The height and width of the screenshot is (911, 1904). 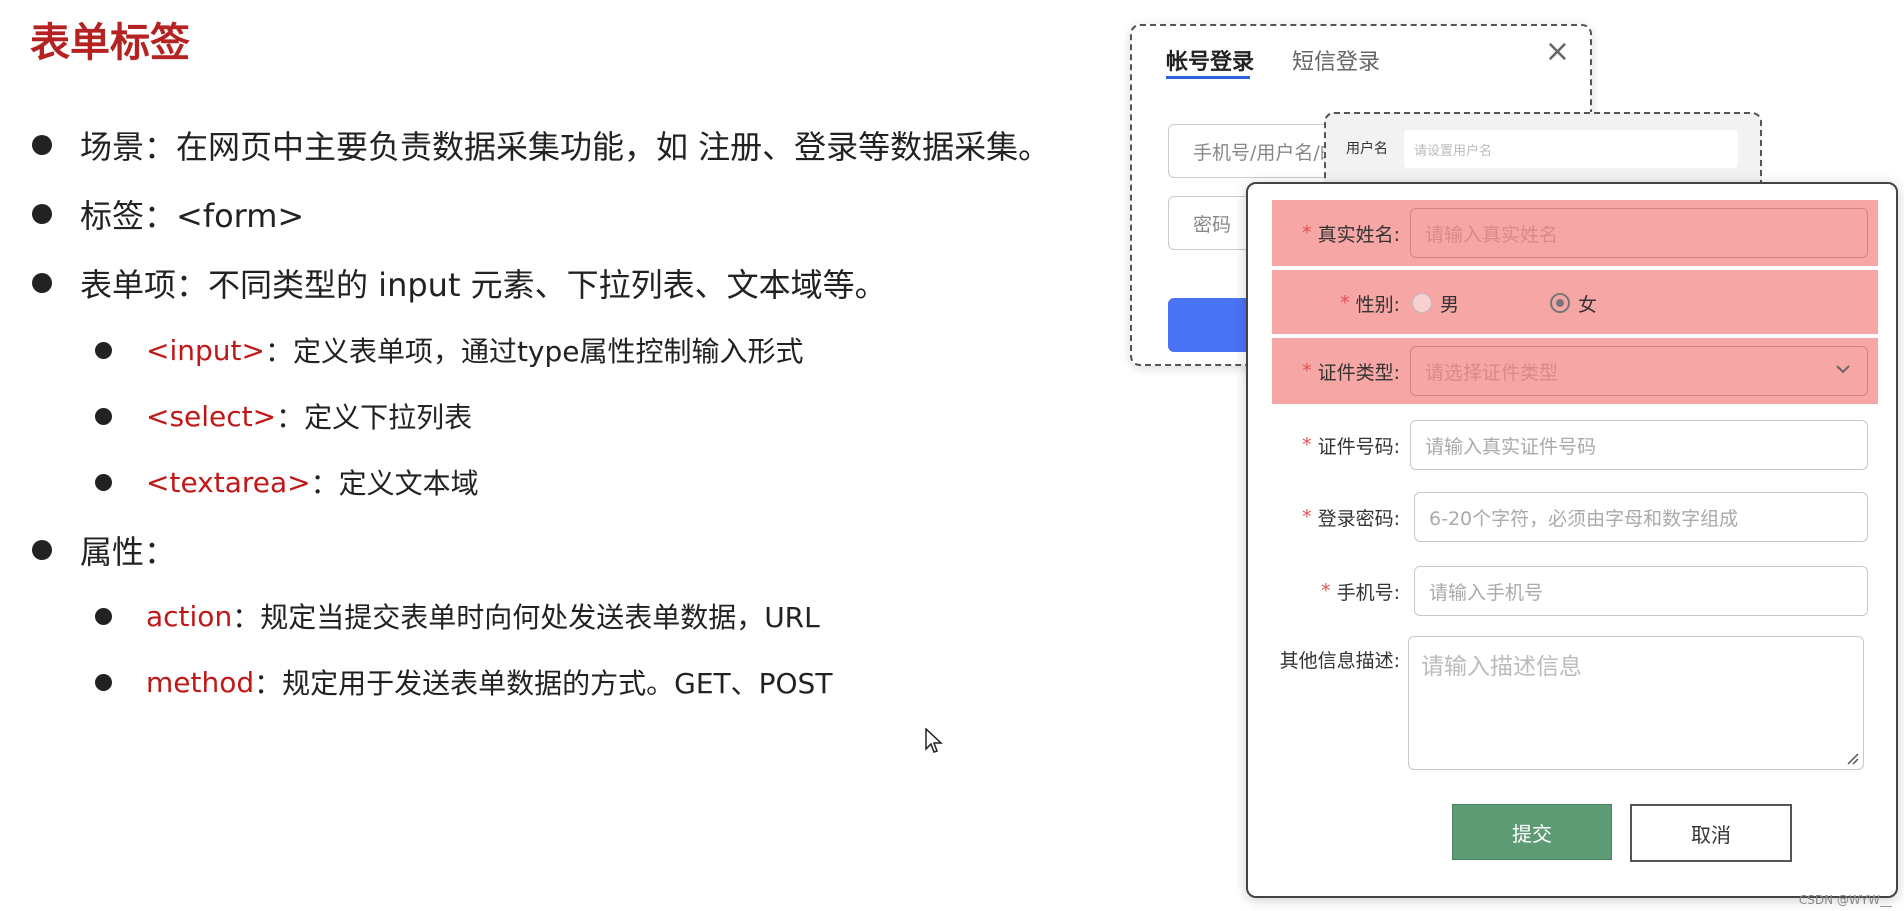 What do you see at coordinates (1492, 372) in the screenshot?
I see `idtype-select-value: 请选择证件类型` at bounding box center [1492, 372].